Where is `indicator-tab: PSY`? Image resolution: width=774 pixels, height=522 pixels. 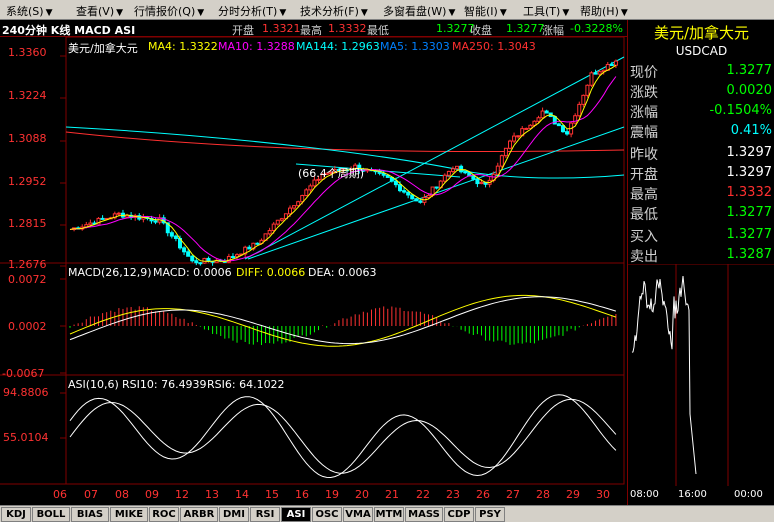 indicator-tab: PSY is located at coordinates (490, 514).